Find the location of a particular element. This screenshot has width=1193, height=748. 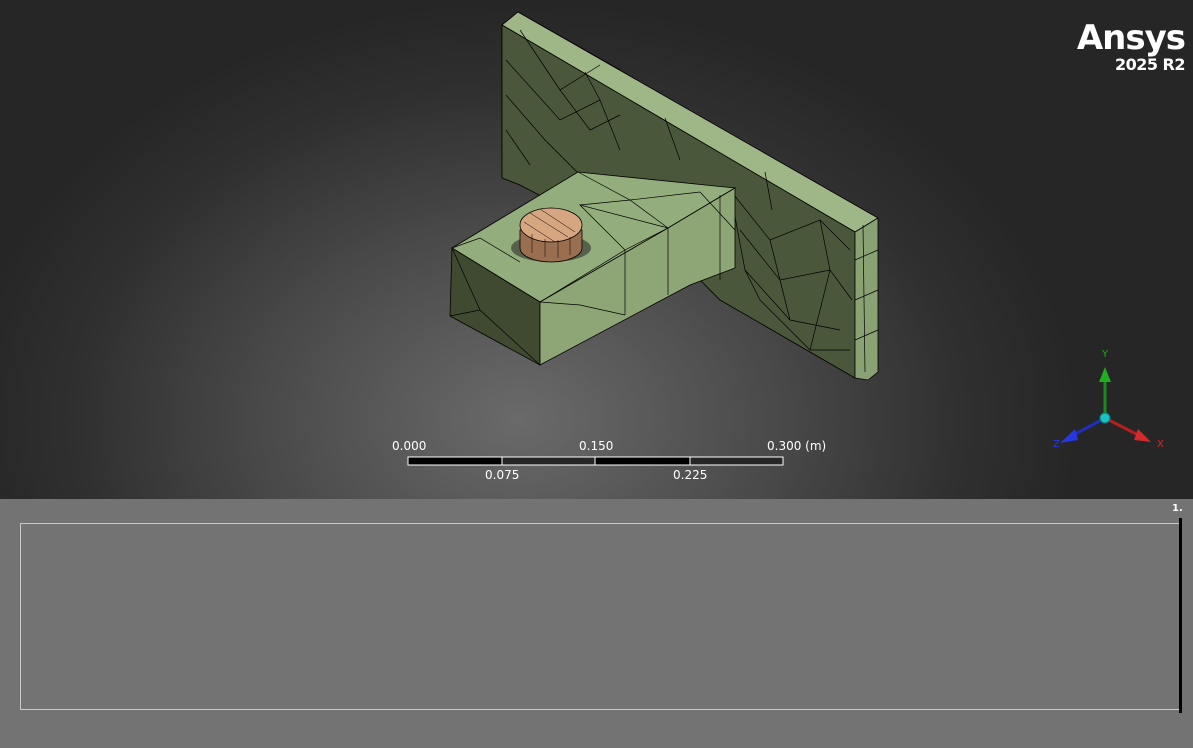

ansys-version: 2025 R2 is located at coordinates (1150, 64).